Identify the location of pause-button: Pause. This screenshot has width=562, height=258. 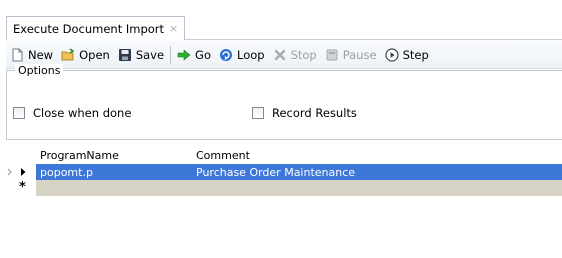
(351, 55).